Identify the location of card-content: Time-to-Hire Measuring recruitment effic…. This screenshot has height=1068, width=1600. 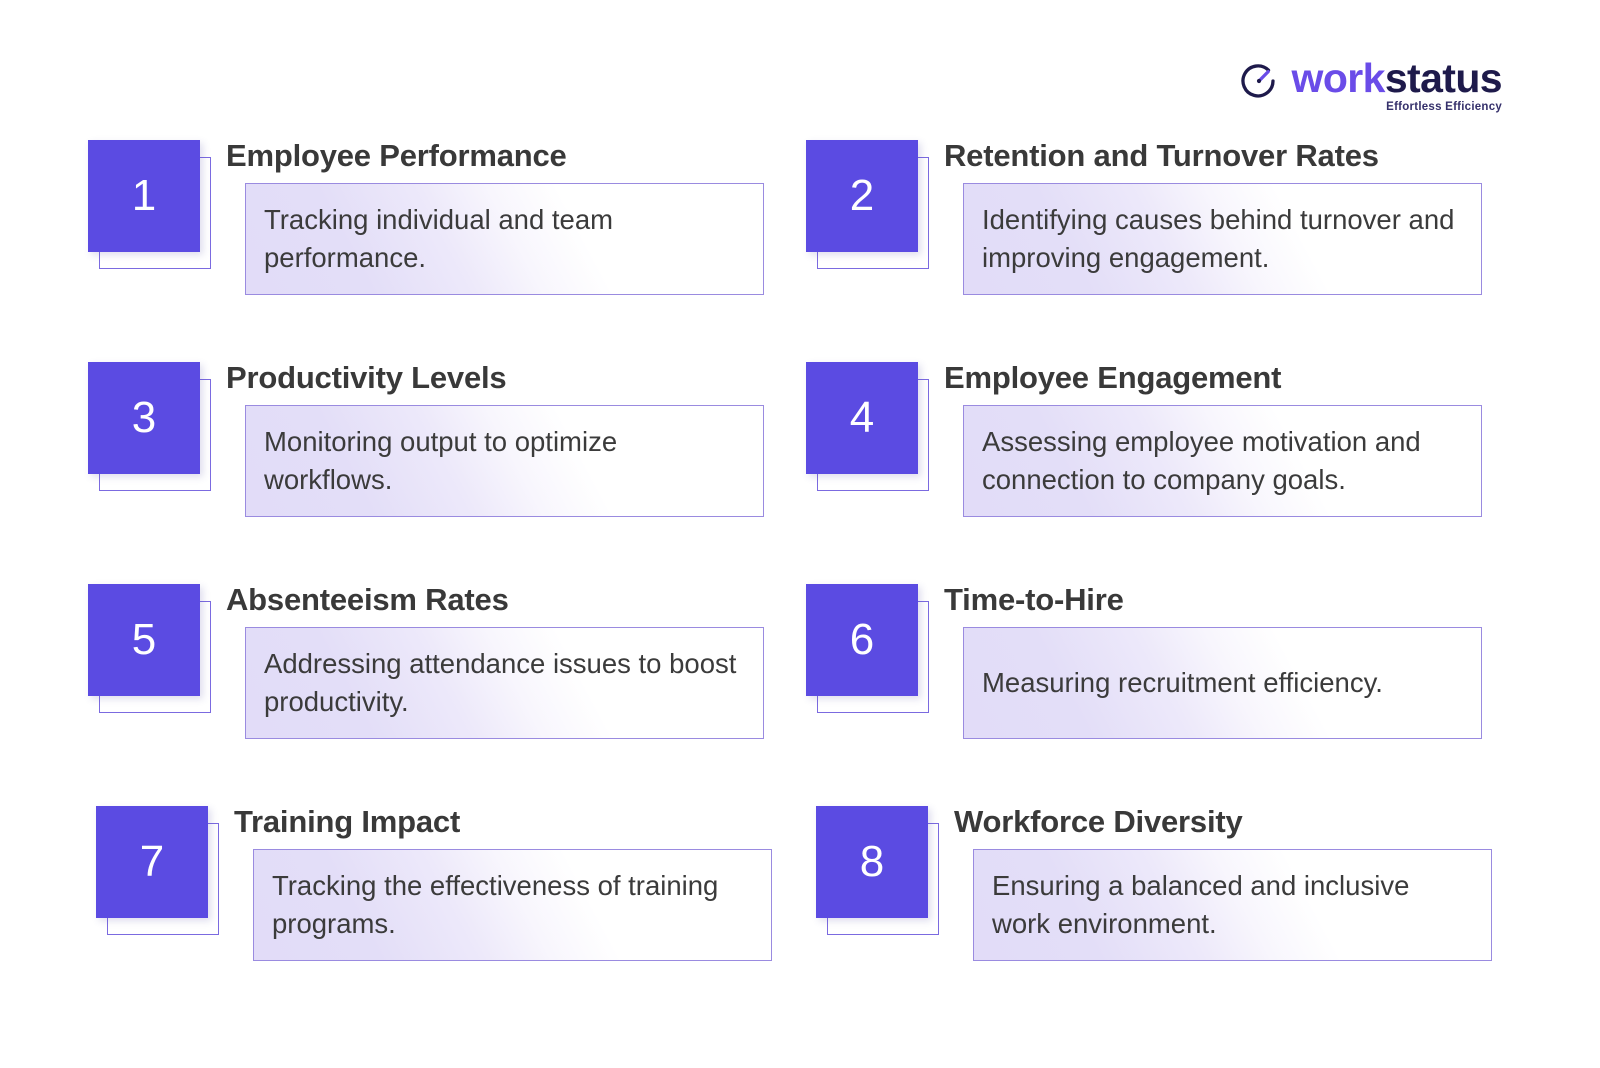
(1212, 660).